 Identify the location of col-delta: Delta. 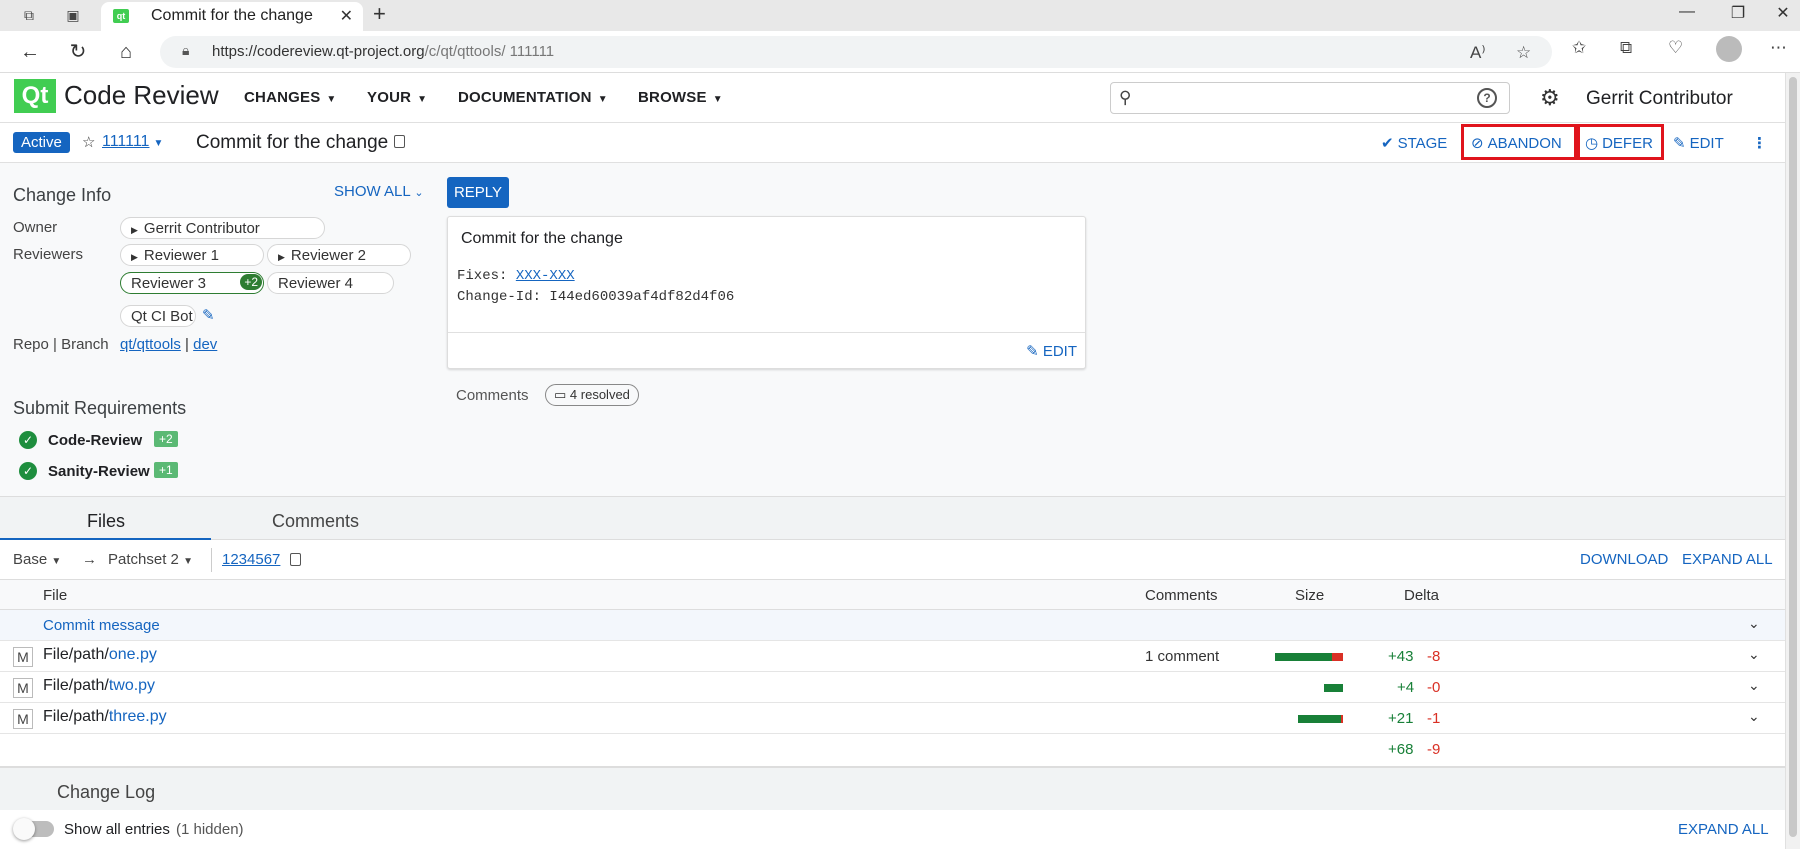
(1422, 595).